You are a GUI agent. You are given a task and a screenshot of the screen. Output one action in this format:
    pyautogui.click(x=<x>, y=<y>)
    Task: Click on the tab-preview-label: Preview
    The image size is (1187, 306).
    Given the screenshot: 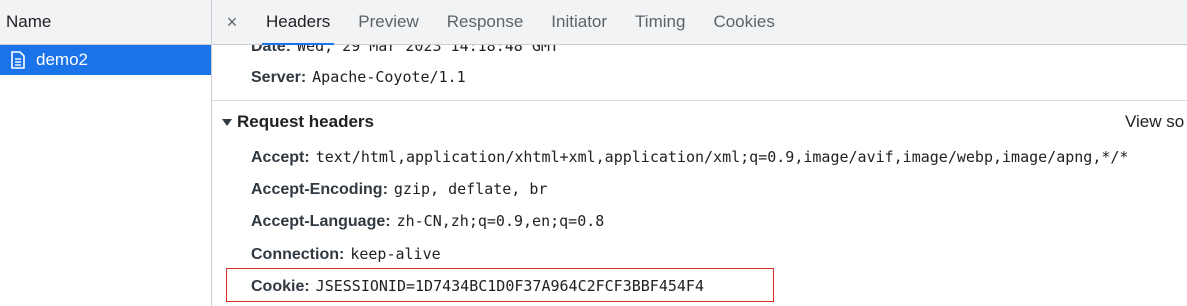 What is the action you would take?
    pyautogui.click(x=388, y=21)
    